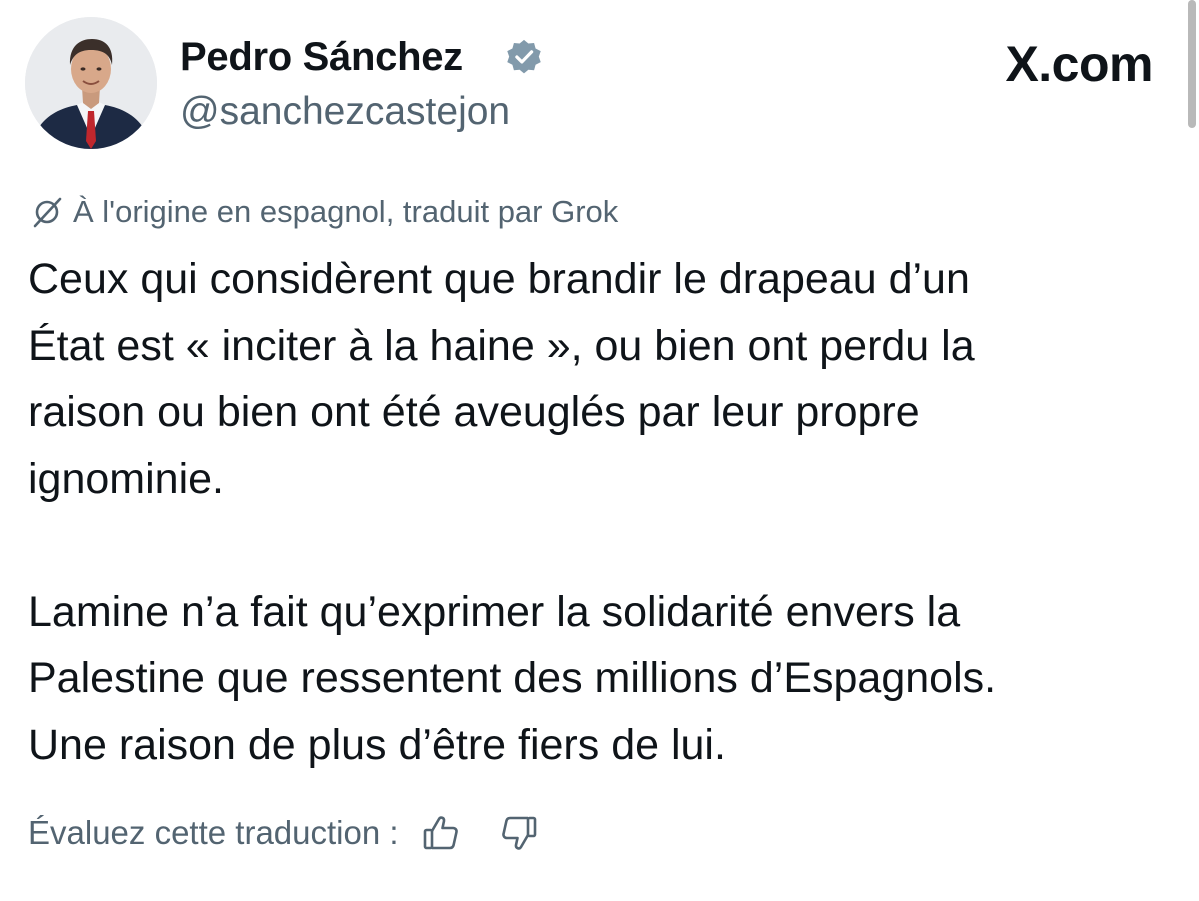 Image resolution: width=1199 pixels, height=901 pixels. I want to click on author-name: Pedro Sánchez, so click(321, 57).